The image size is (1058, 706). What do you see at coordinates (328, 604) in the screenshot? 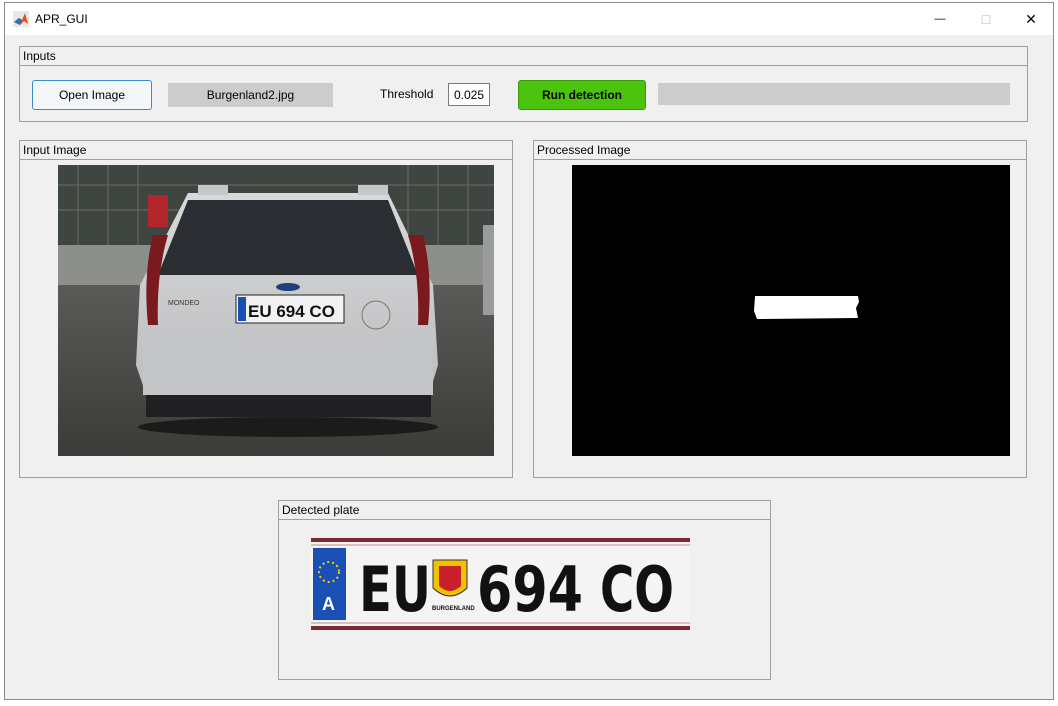
I see `plate-country-code: A` at bounding box center [328, 604].